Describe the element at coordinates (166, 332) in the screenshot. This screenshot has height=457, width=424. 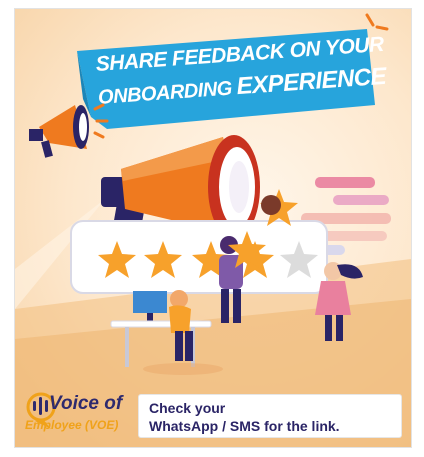
I see `person-at-desk` at that location.